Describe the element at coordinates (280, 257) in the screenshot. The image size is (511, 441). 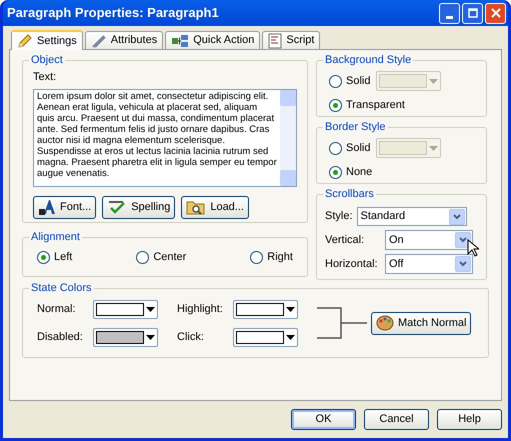
I see `radio-label: Right` at that location.